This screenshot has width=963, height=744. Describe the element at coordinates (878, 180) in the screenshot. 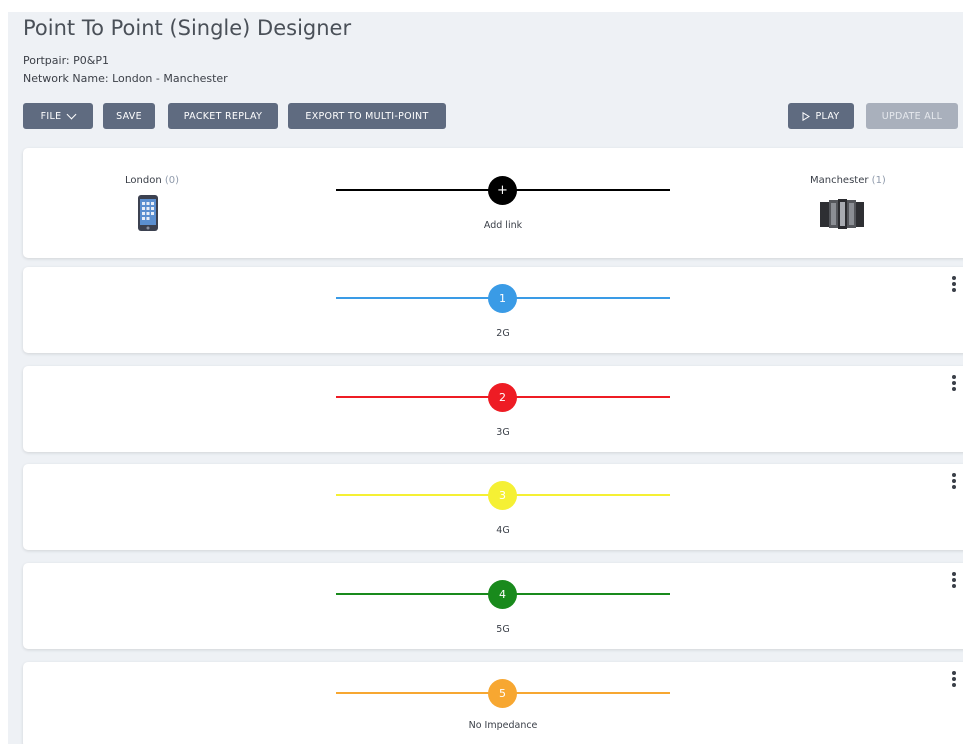

I see `manchester-count: (1)` at that location.